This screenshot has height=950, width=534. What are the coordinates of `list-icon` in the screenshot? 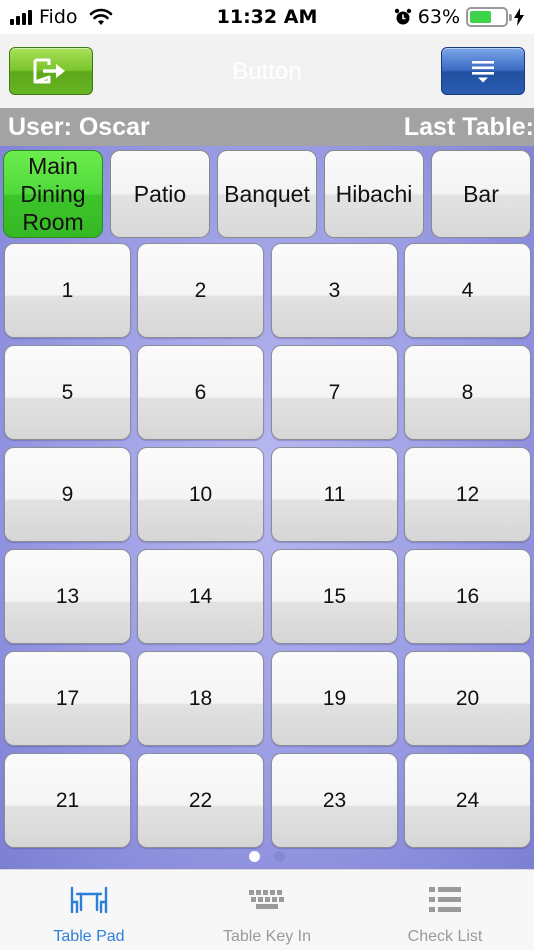 It's located at (445, 899).